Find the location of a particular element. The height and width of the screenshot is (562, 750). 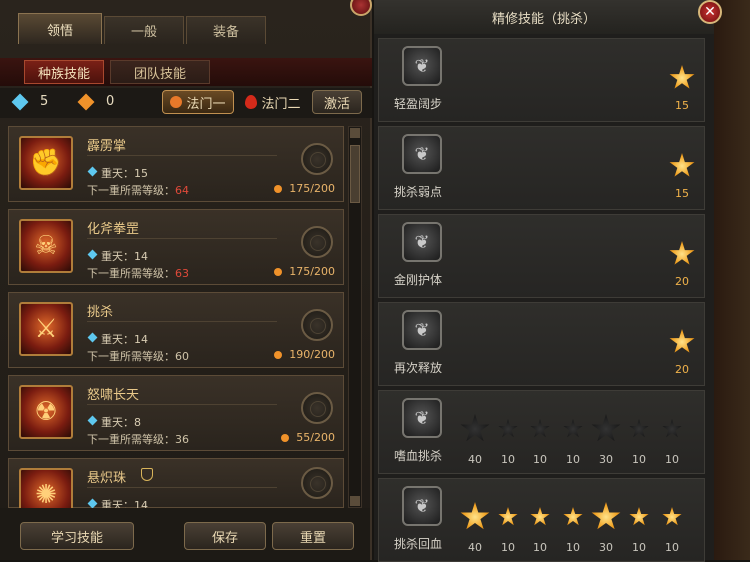

skill-card: ✺ 悬炽珠 重天：14 is located at coordinates (176, 490).